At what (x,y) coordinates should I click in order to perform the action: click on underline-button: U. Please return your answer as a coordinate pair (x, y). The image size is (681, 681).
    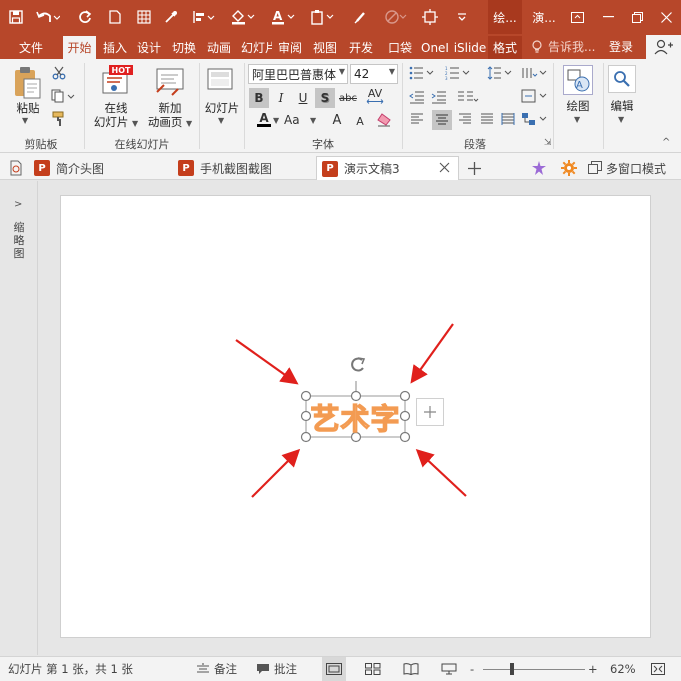
    Looking at the image, I should click on (303, 98).